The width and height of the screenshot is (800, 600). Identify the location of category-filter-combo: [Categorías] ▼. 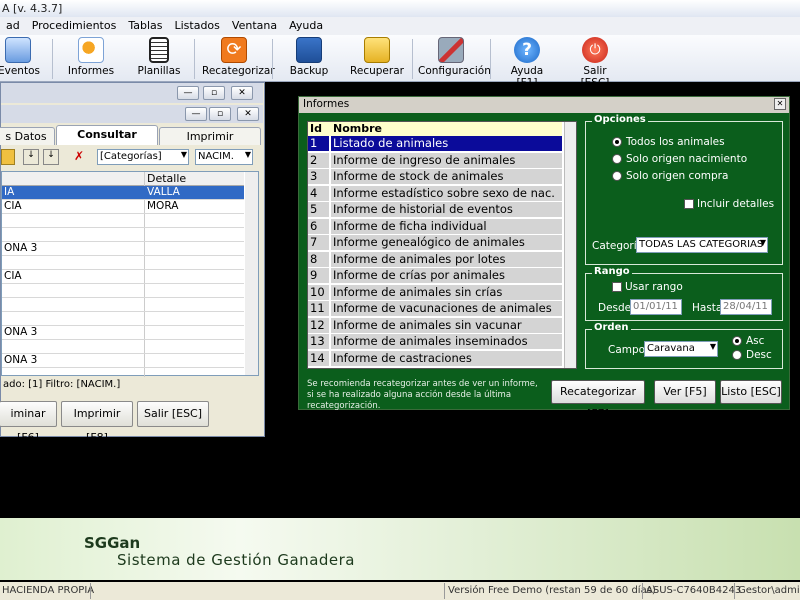
(143, 157).